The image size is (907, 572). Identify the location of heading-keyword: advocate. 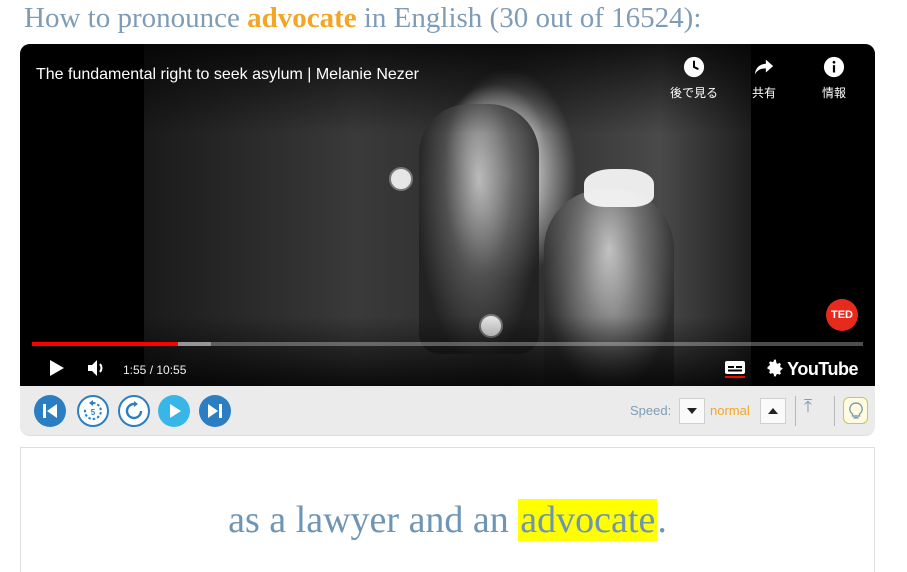
(302, 18).